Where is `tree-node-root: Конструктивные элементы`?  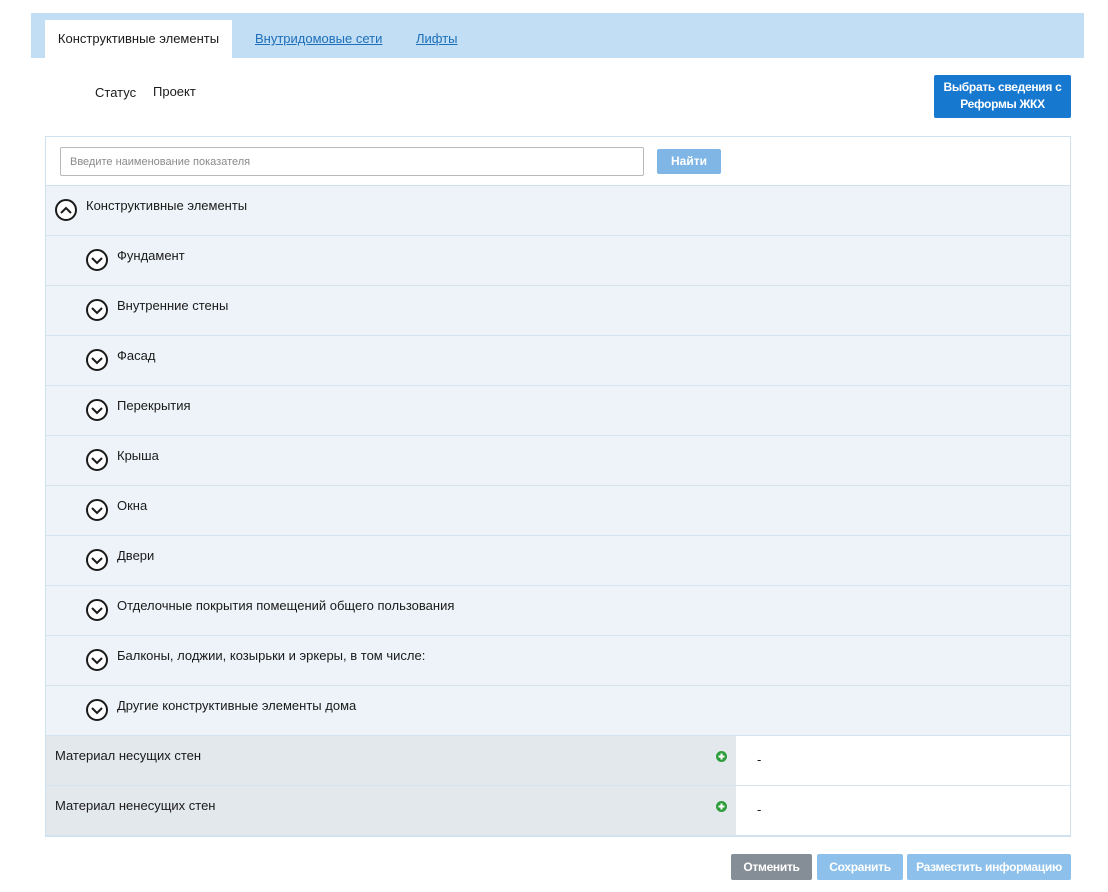
tree-node-root: Конструктивные элементы is located at coordinates (558, 211).